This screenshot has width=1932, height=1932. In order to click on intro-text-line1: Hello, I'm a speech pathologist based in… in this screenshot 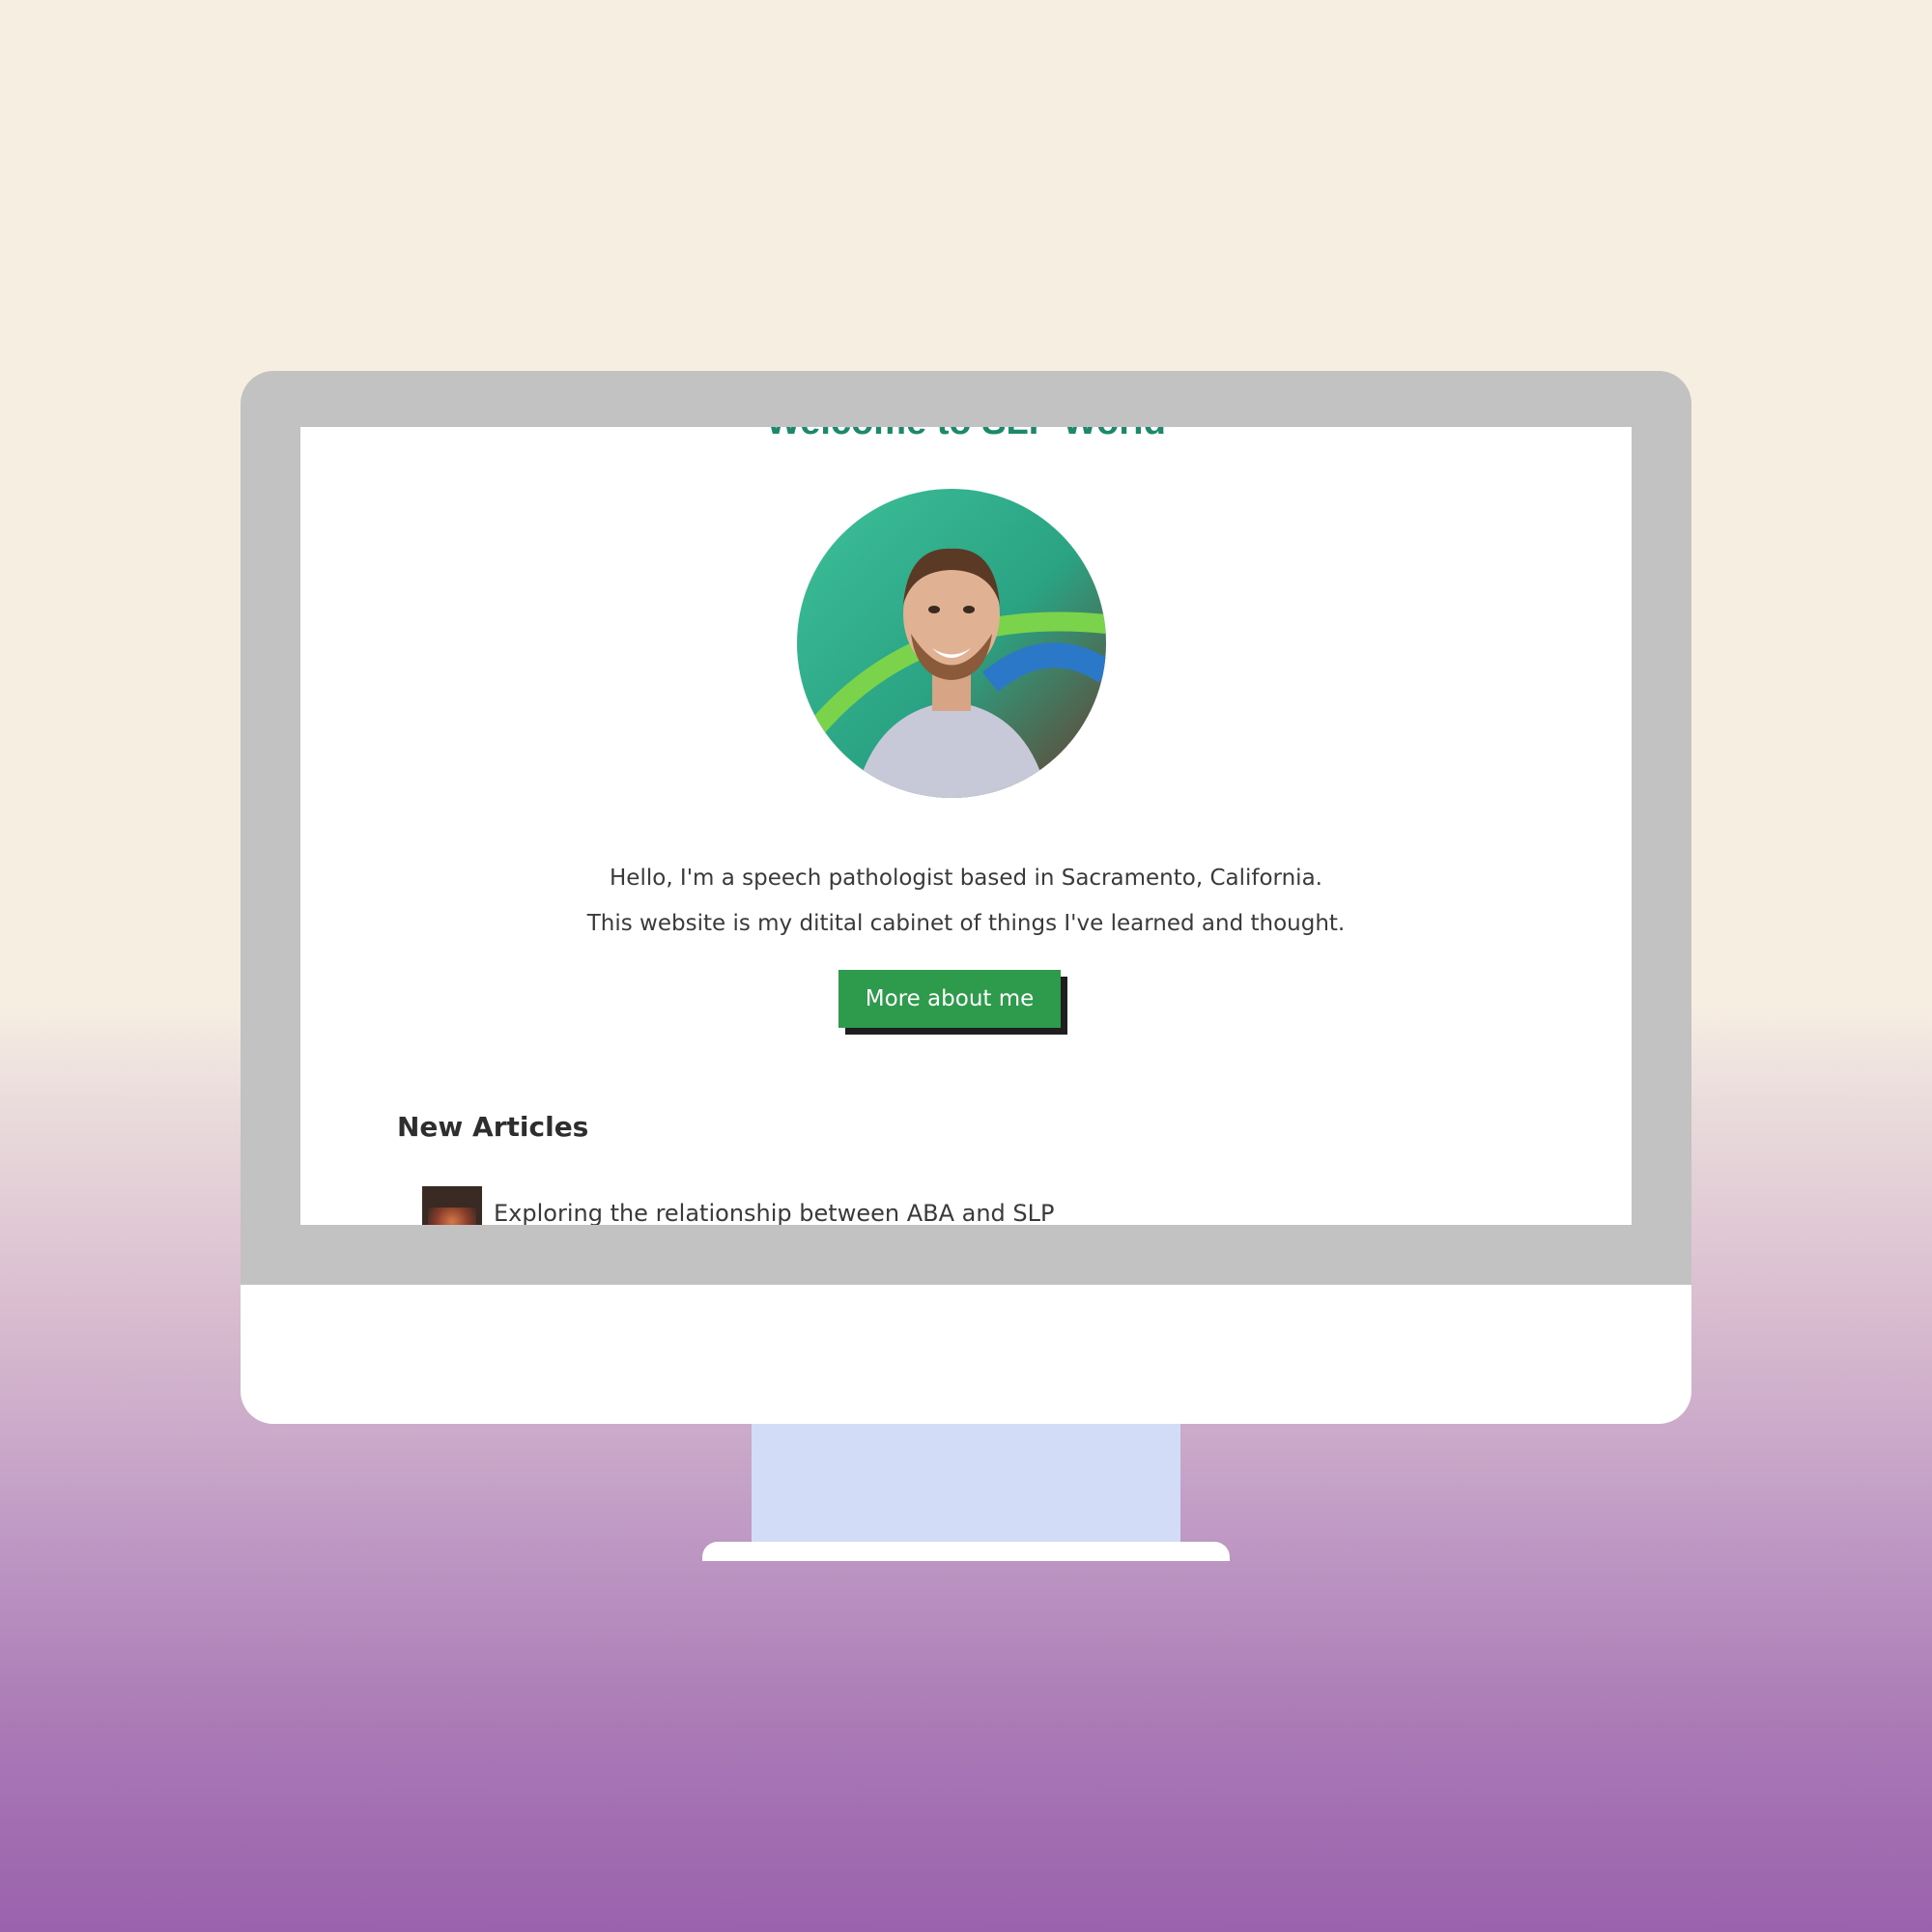, I will do `click(966, 878)`.